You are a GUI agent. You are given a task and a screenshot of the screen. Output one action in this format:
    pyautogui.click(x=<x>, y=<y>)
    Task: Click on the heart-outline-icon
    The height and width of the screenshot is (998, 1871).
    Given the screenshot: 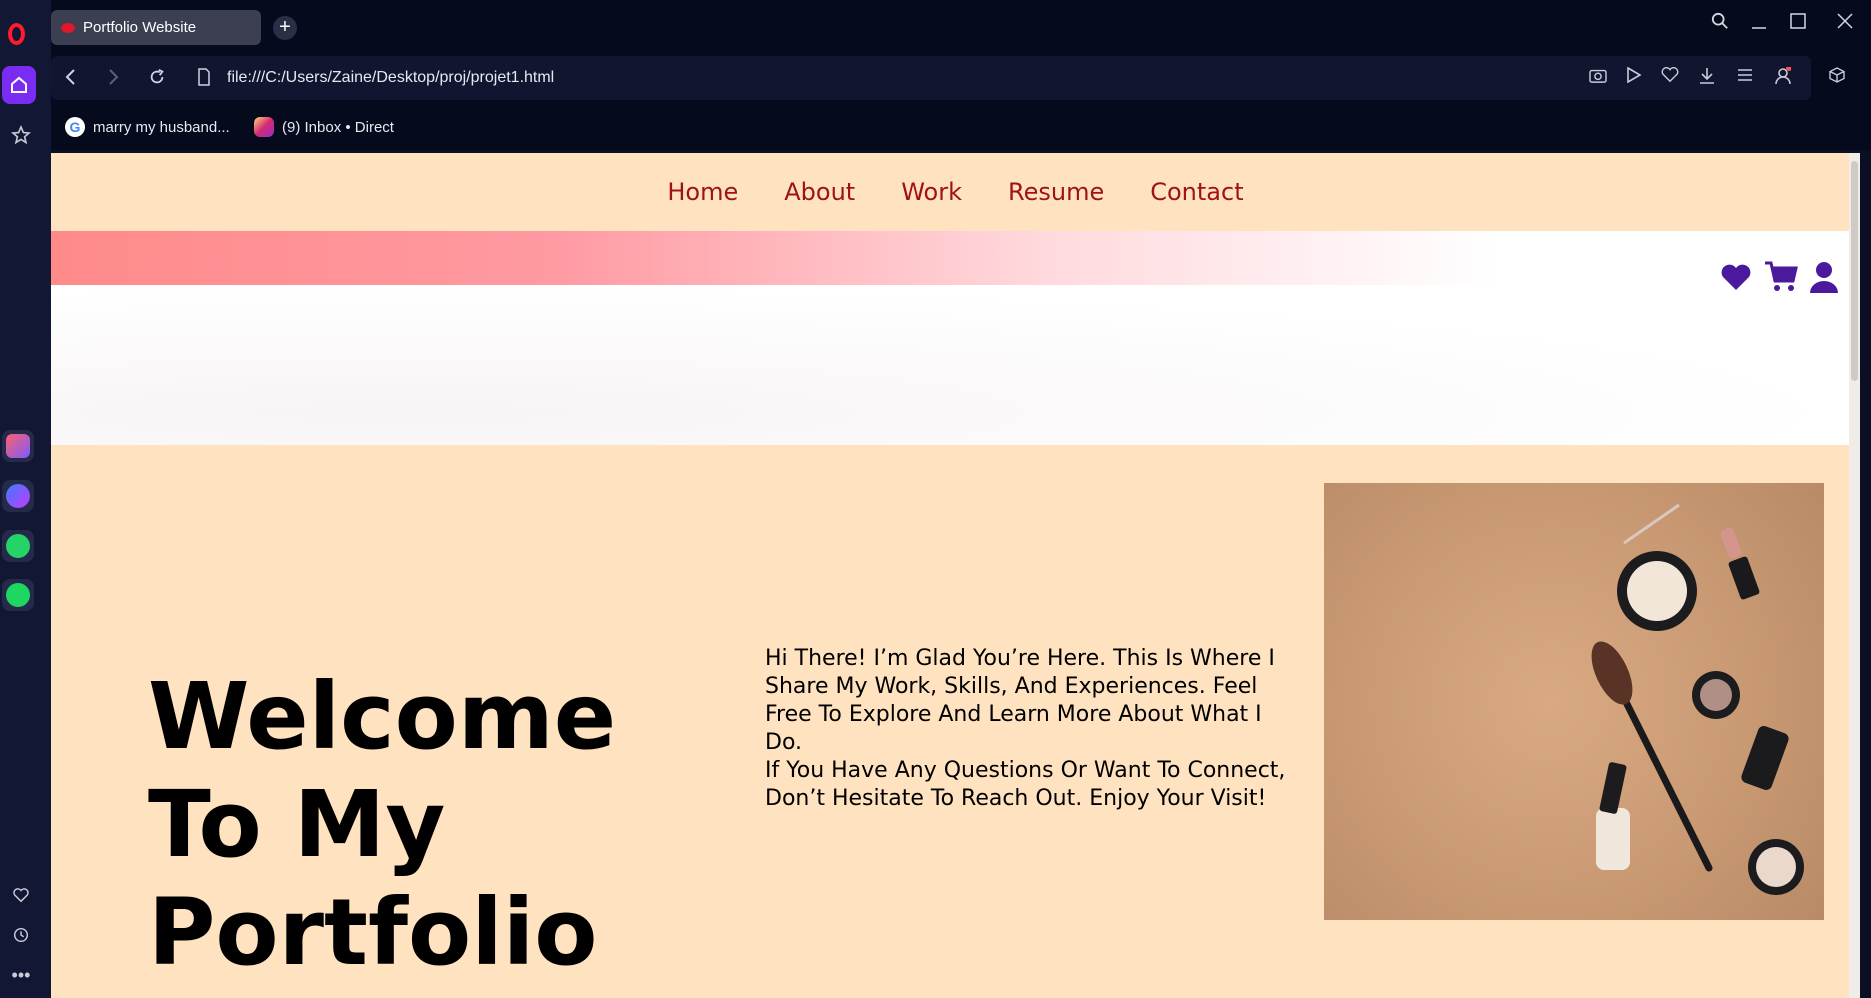 What is the action you would take?
    pyautogui.click(x=21, y=895)
    